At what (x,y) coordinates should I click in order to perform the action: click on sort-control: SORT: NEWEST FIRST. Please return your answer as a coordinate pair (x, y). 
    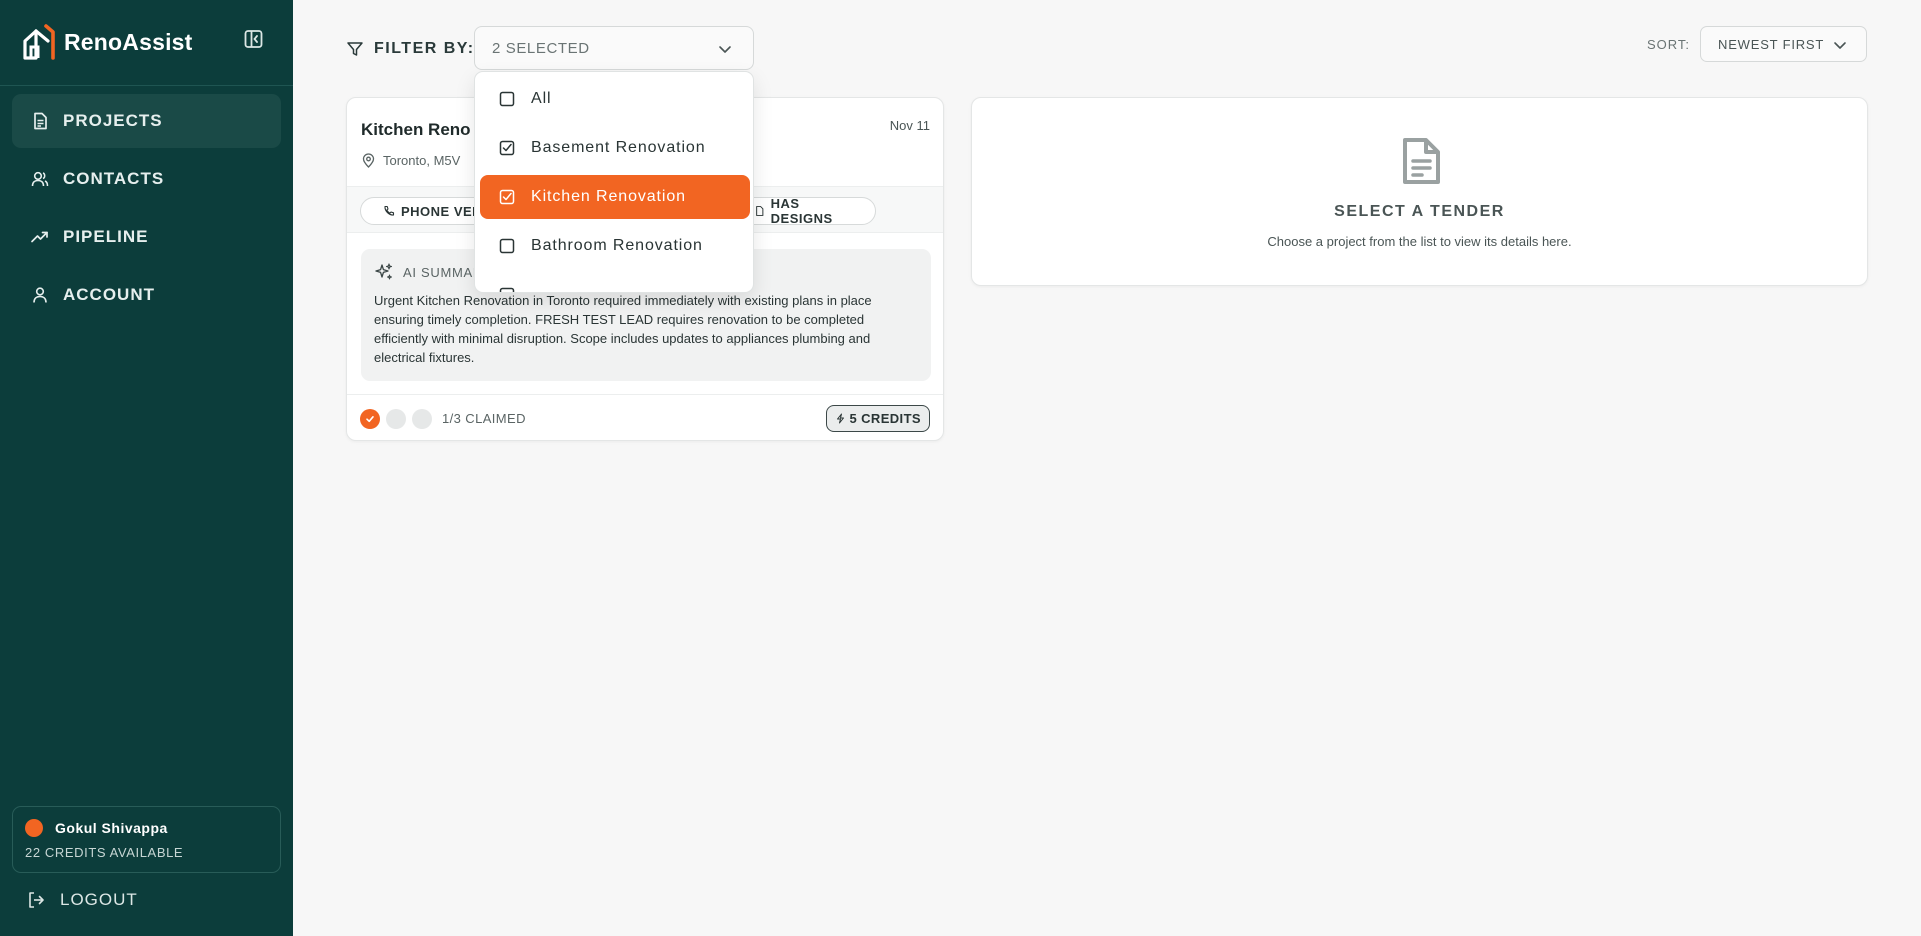
    Looking at the image, I should click on (1757, 44).